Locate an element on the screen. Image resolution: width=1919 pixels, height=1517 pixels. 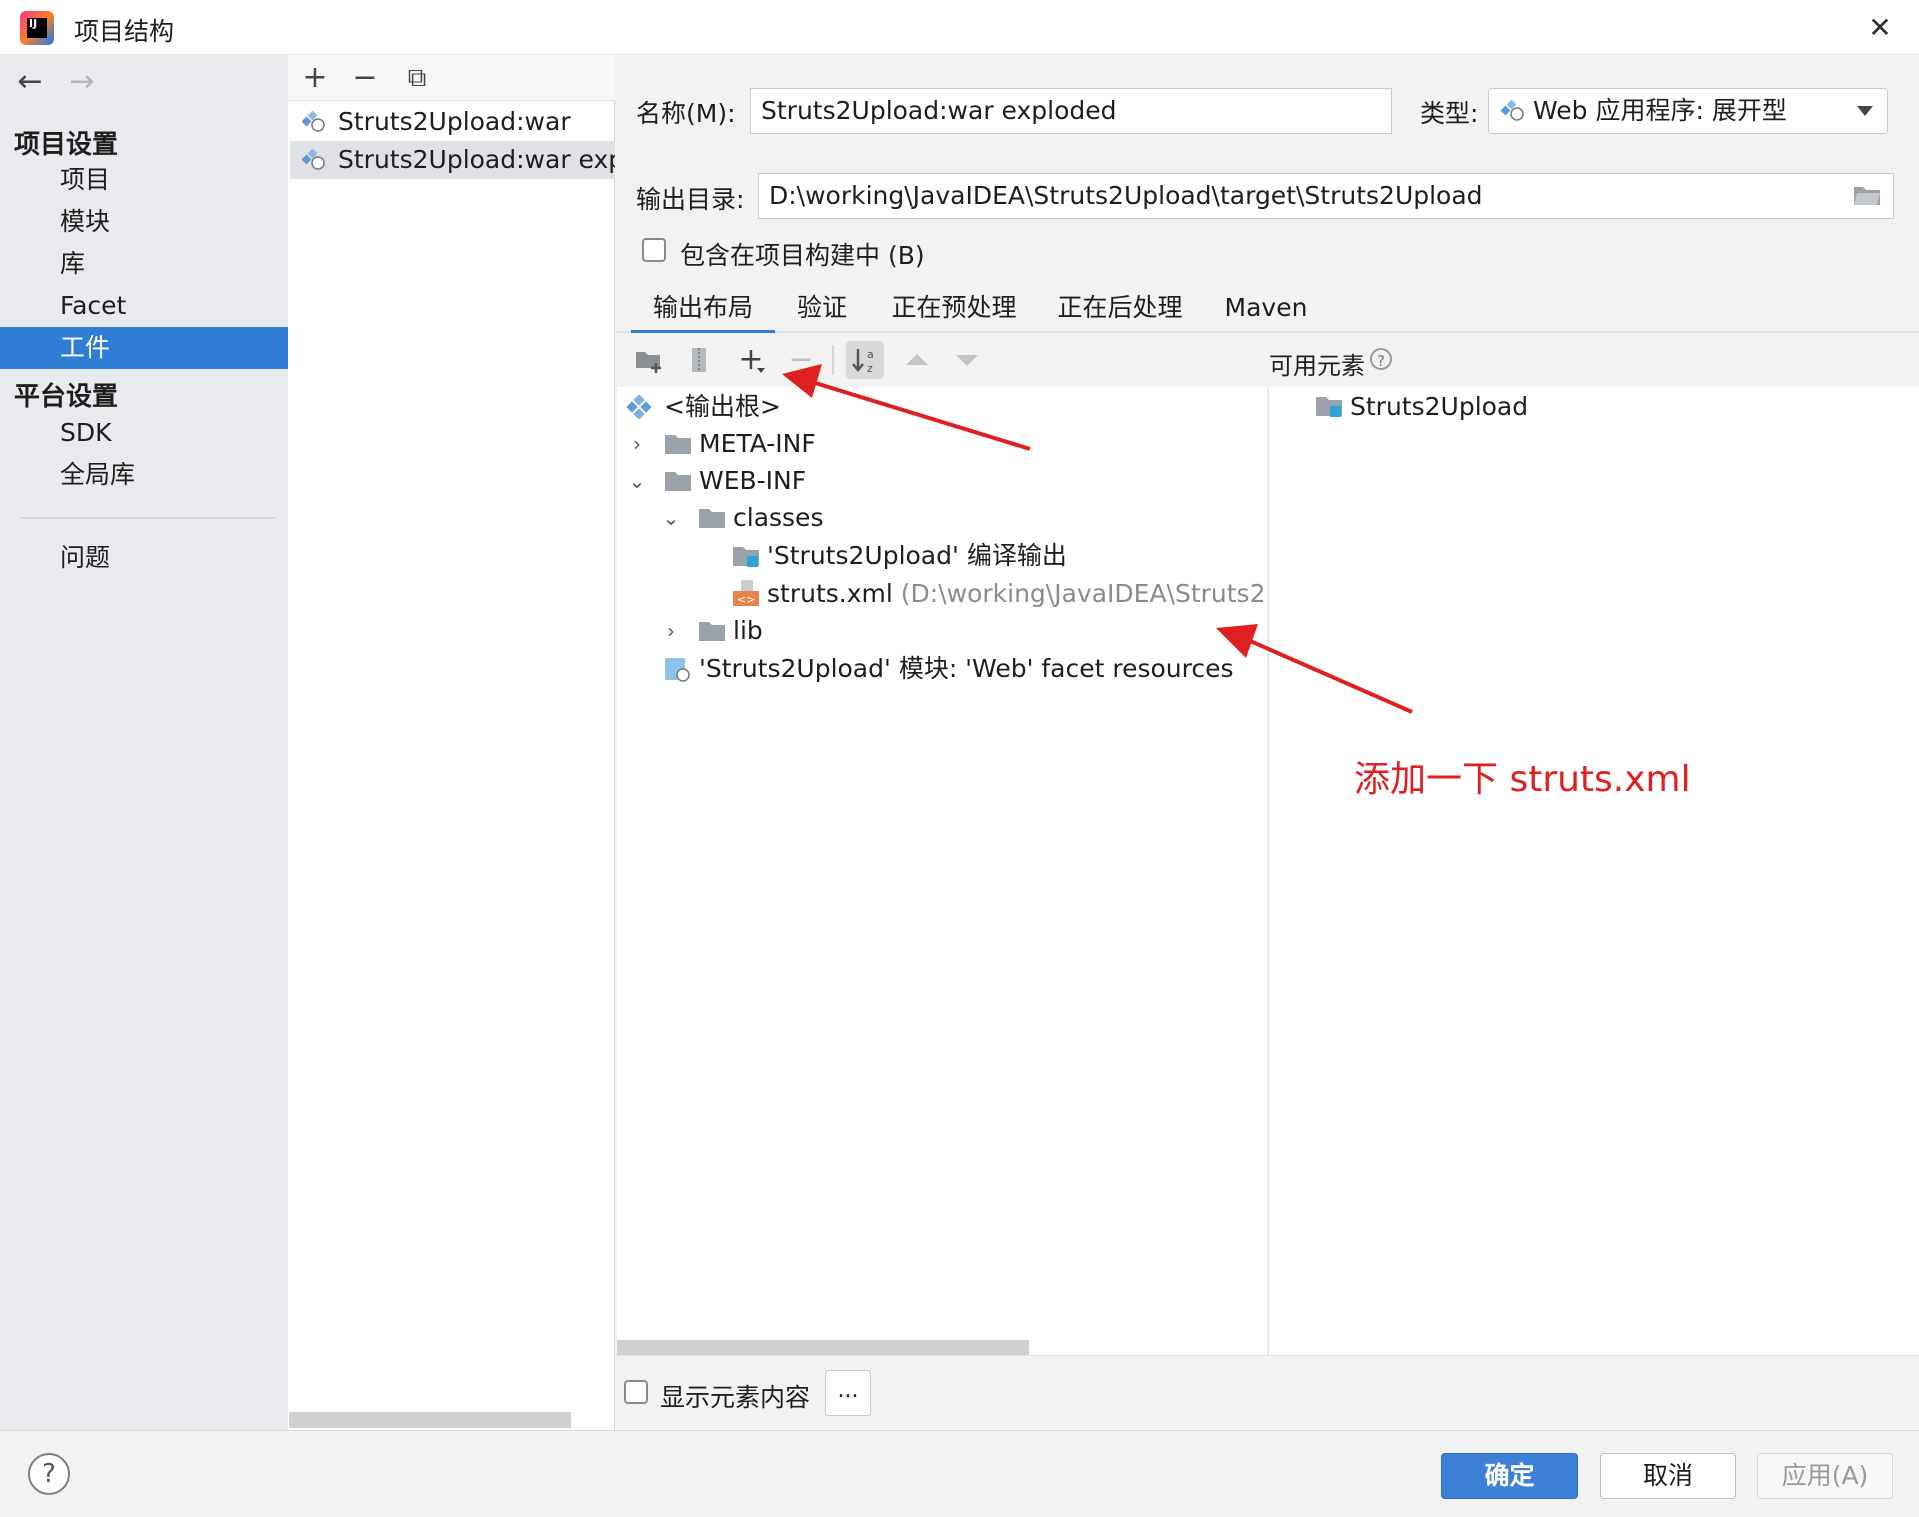
annotation-arrow-to-struts-xml is located at coordinates (1314, 669).